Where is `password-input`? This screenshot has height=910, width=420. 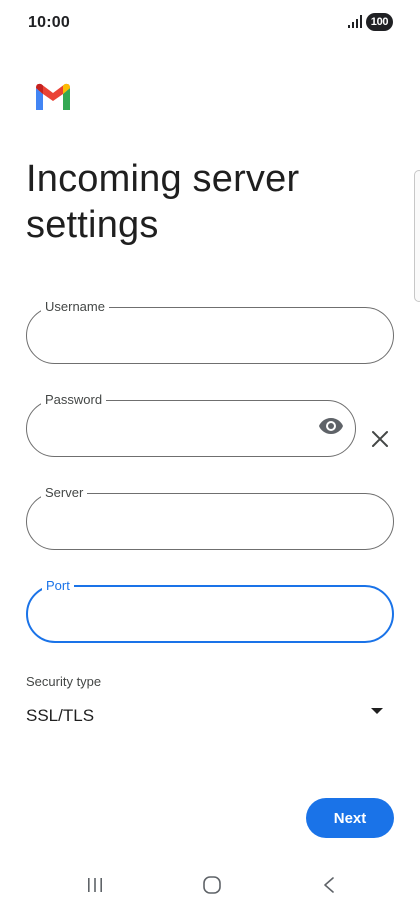 password-input is located at coordinates (178, 427).